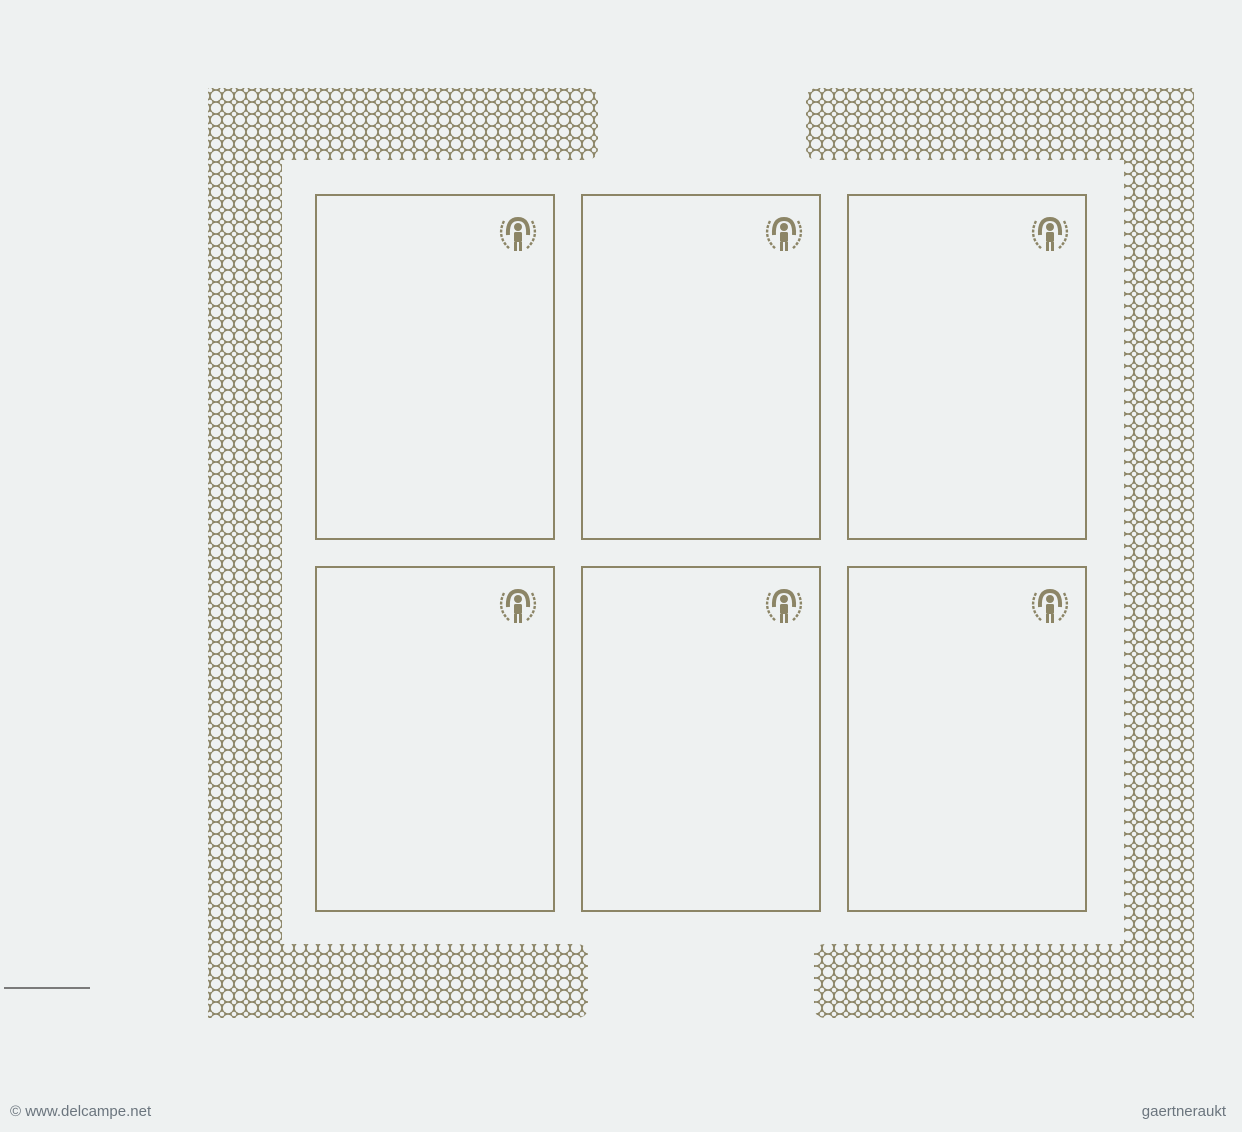 This screenshot has width=1242, height=1132. Describe the element at coordinates (47, 988) in the screenshot. I see `margin-register-mark` at that location.